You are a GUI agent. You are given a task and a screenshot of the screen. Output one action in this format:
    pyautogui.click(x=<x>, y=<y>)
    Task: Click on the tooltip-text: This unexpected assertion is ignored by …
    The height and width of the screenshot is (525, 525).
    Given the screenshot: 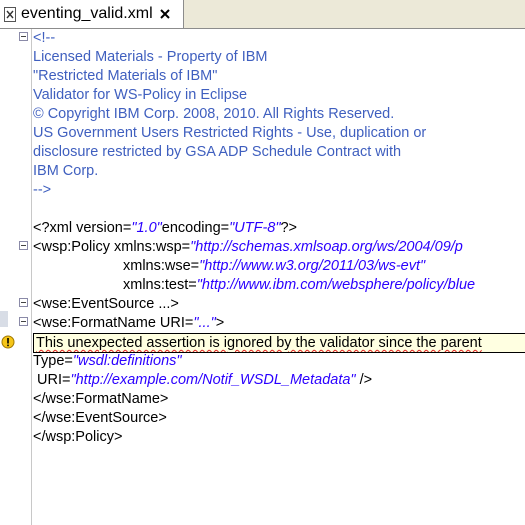 What is the action you would take?
    pyautogui.click(x=259, y=343)
    